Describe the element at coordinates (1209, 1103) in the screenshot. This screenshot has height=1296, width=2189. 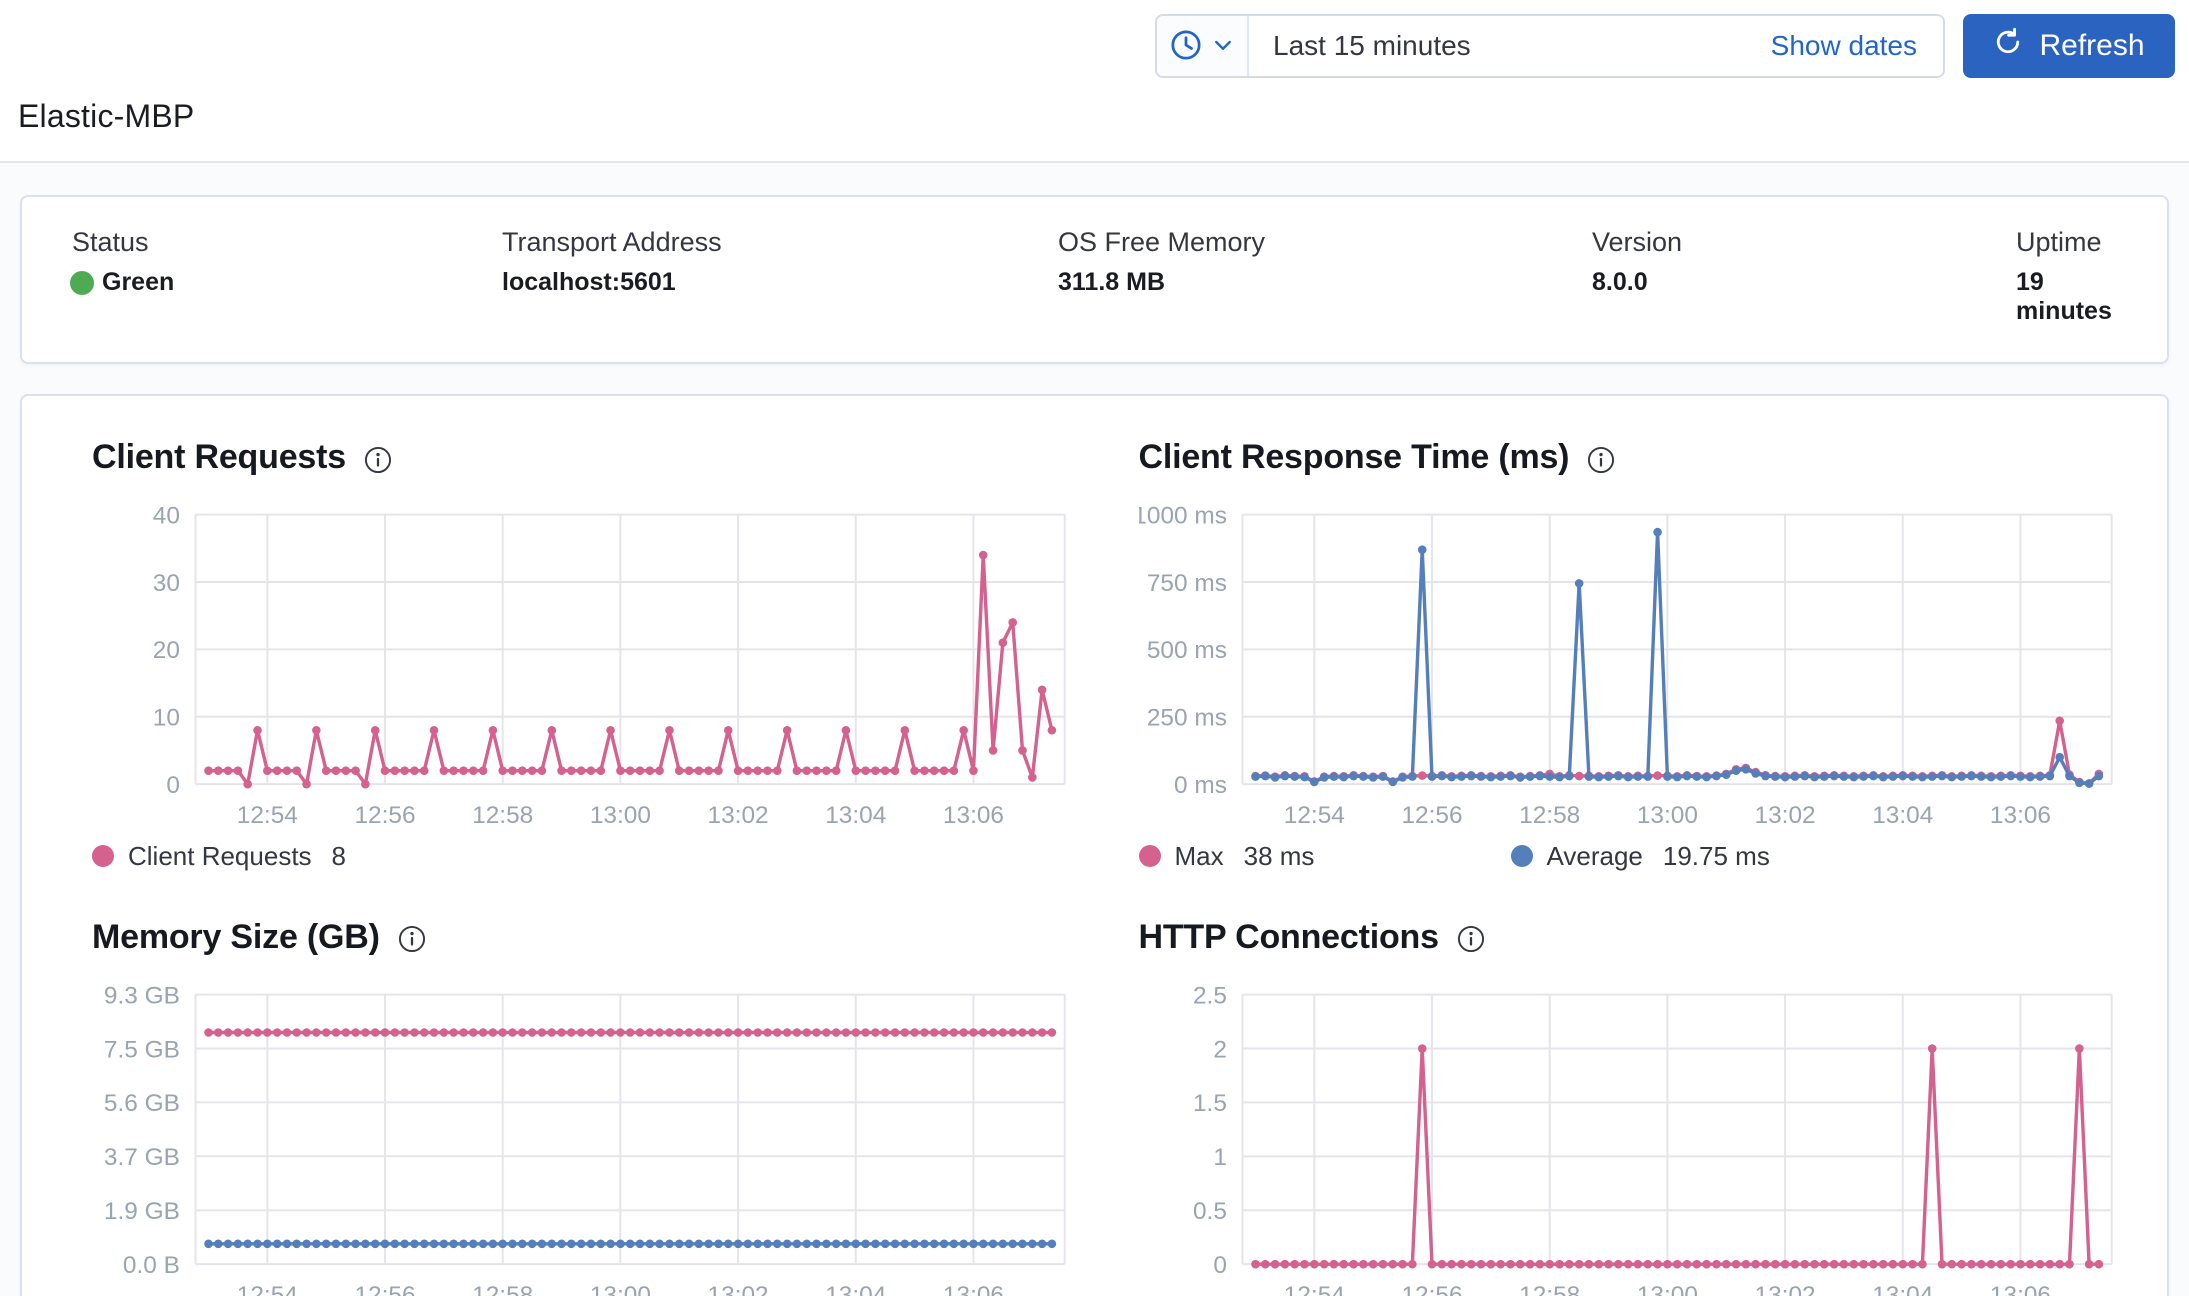
I see `svg-text: 1.5` at that location.